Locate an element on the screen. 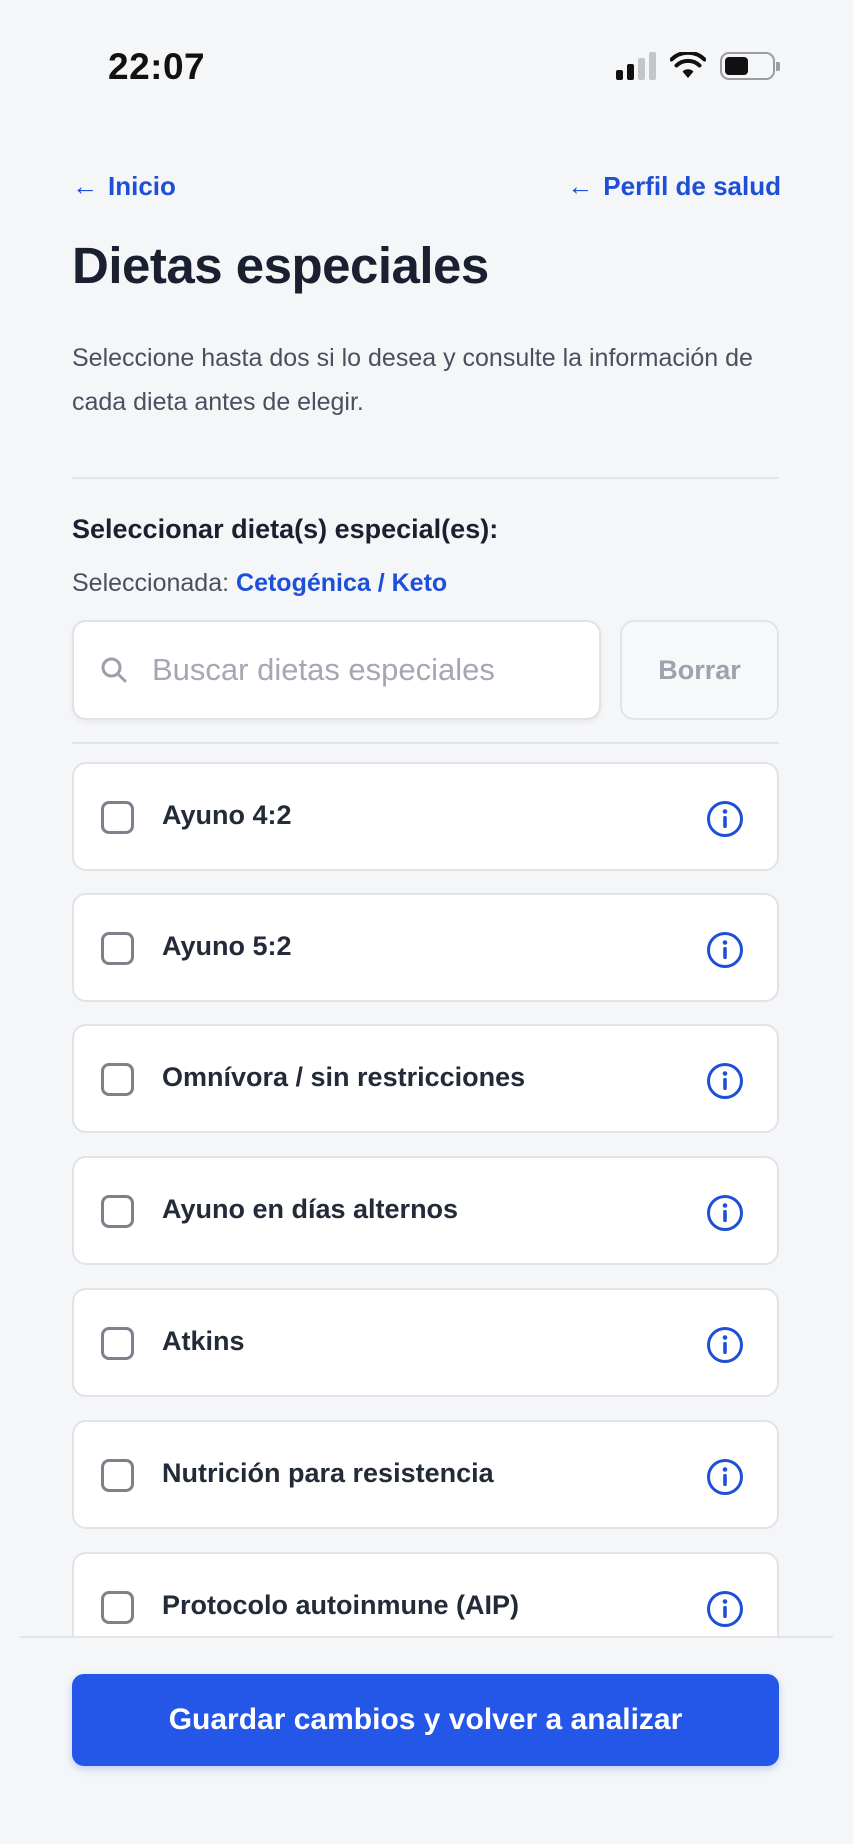 This screenshot has width=853, height=1844. search-input is located at coordinates (362, 670).